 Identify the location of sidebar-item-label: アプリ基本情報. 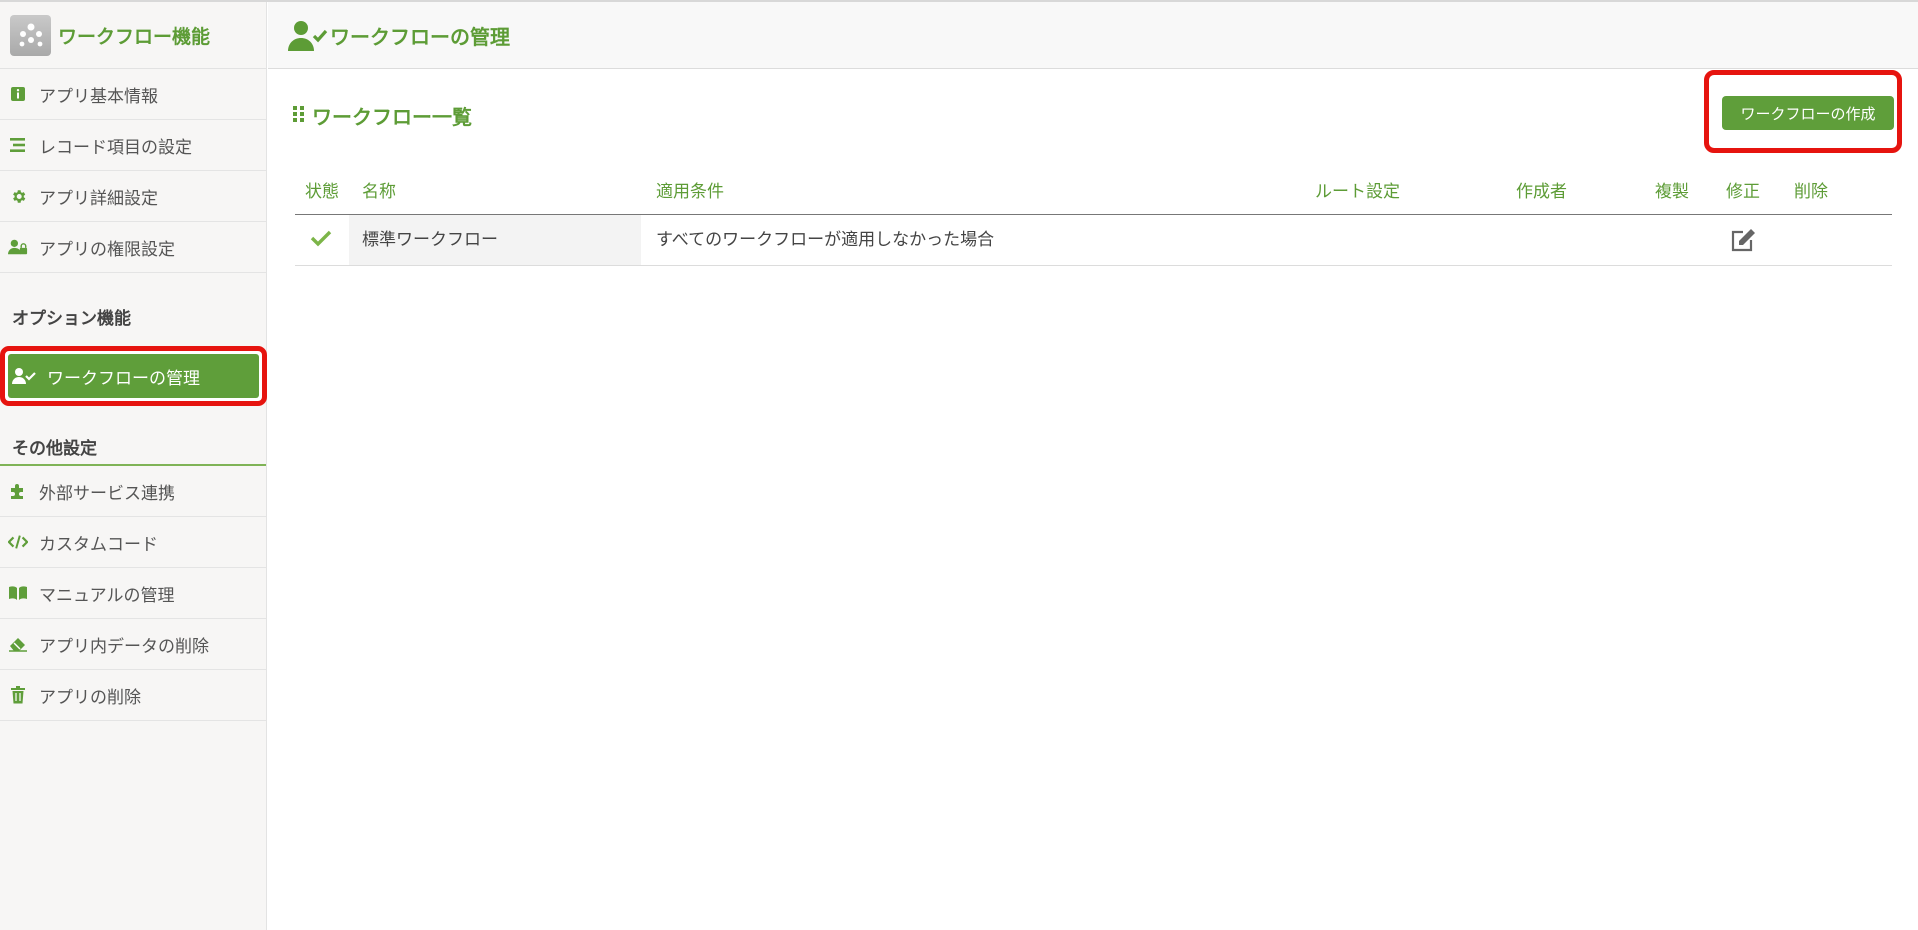
(98, 96).